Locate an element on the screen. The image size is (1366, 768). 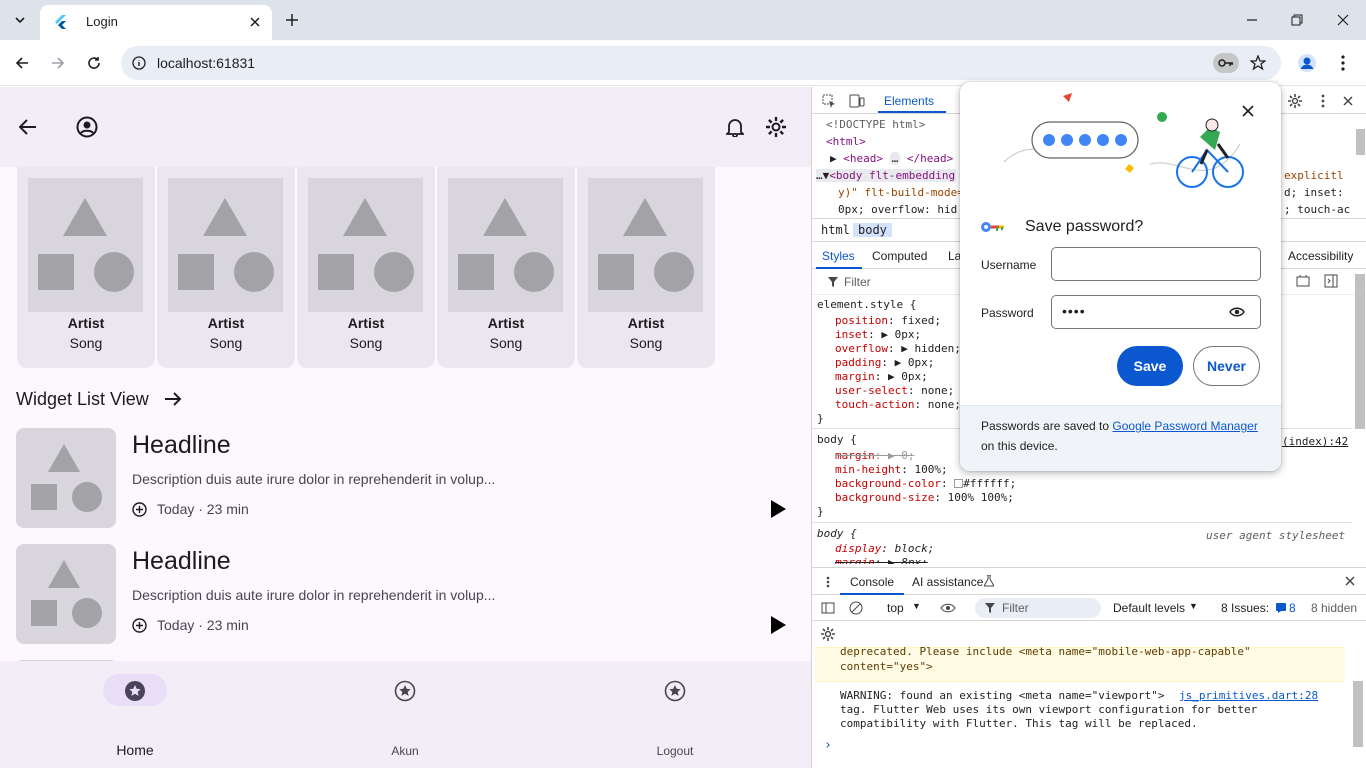
rule-close: } is located at coordinates (820, 418).